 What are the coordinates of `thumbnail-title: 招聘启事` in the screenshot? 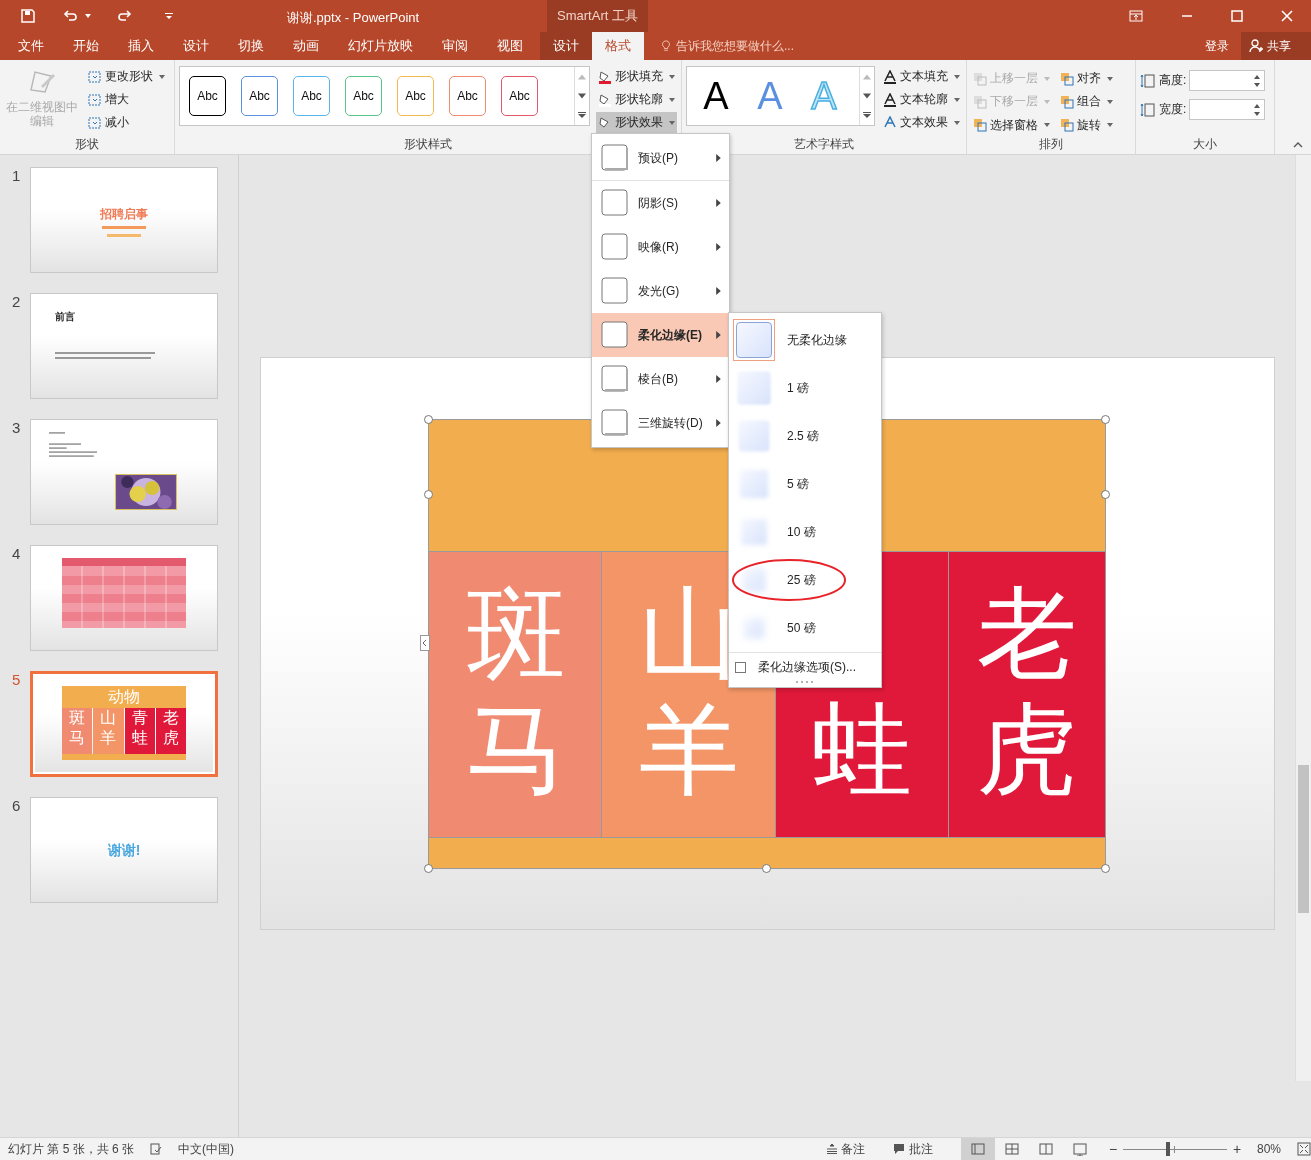 It's located at (124, 214).